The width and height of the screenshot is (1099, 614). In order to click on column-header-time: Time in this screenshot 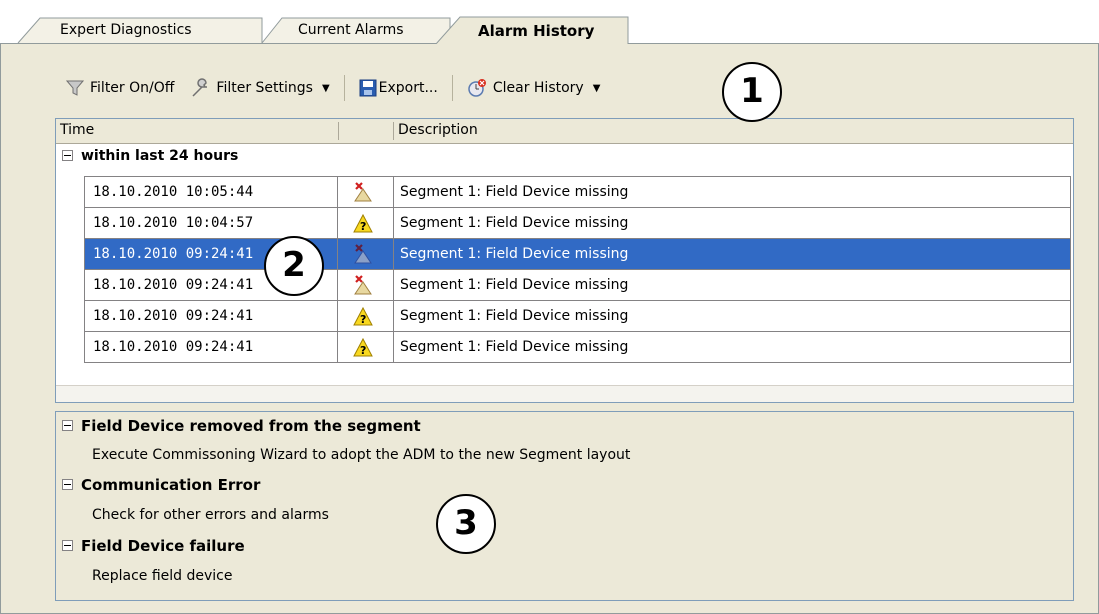, I will do `click(77, 130)`.